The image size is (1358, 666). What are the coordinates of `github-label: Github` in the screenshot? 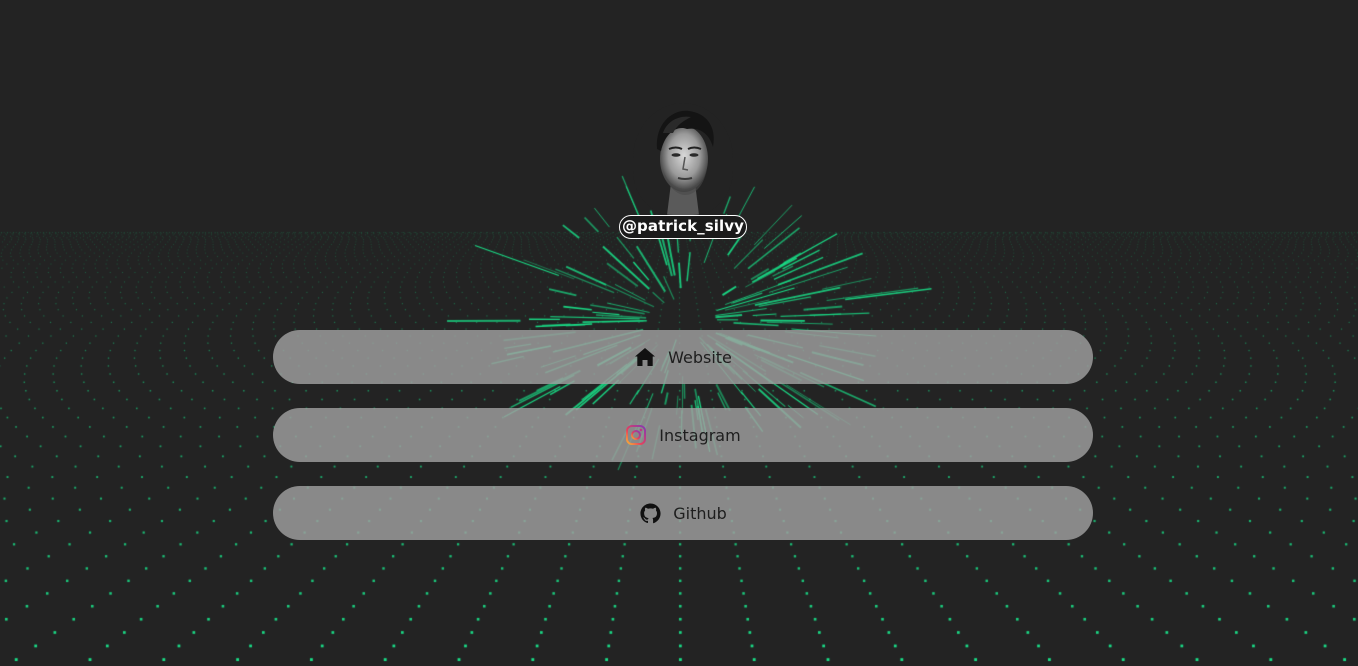 It's located at (700, 513).